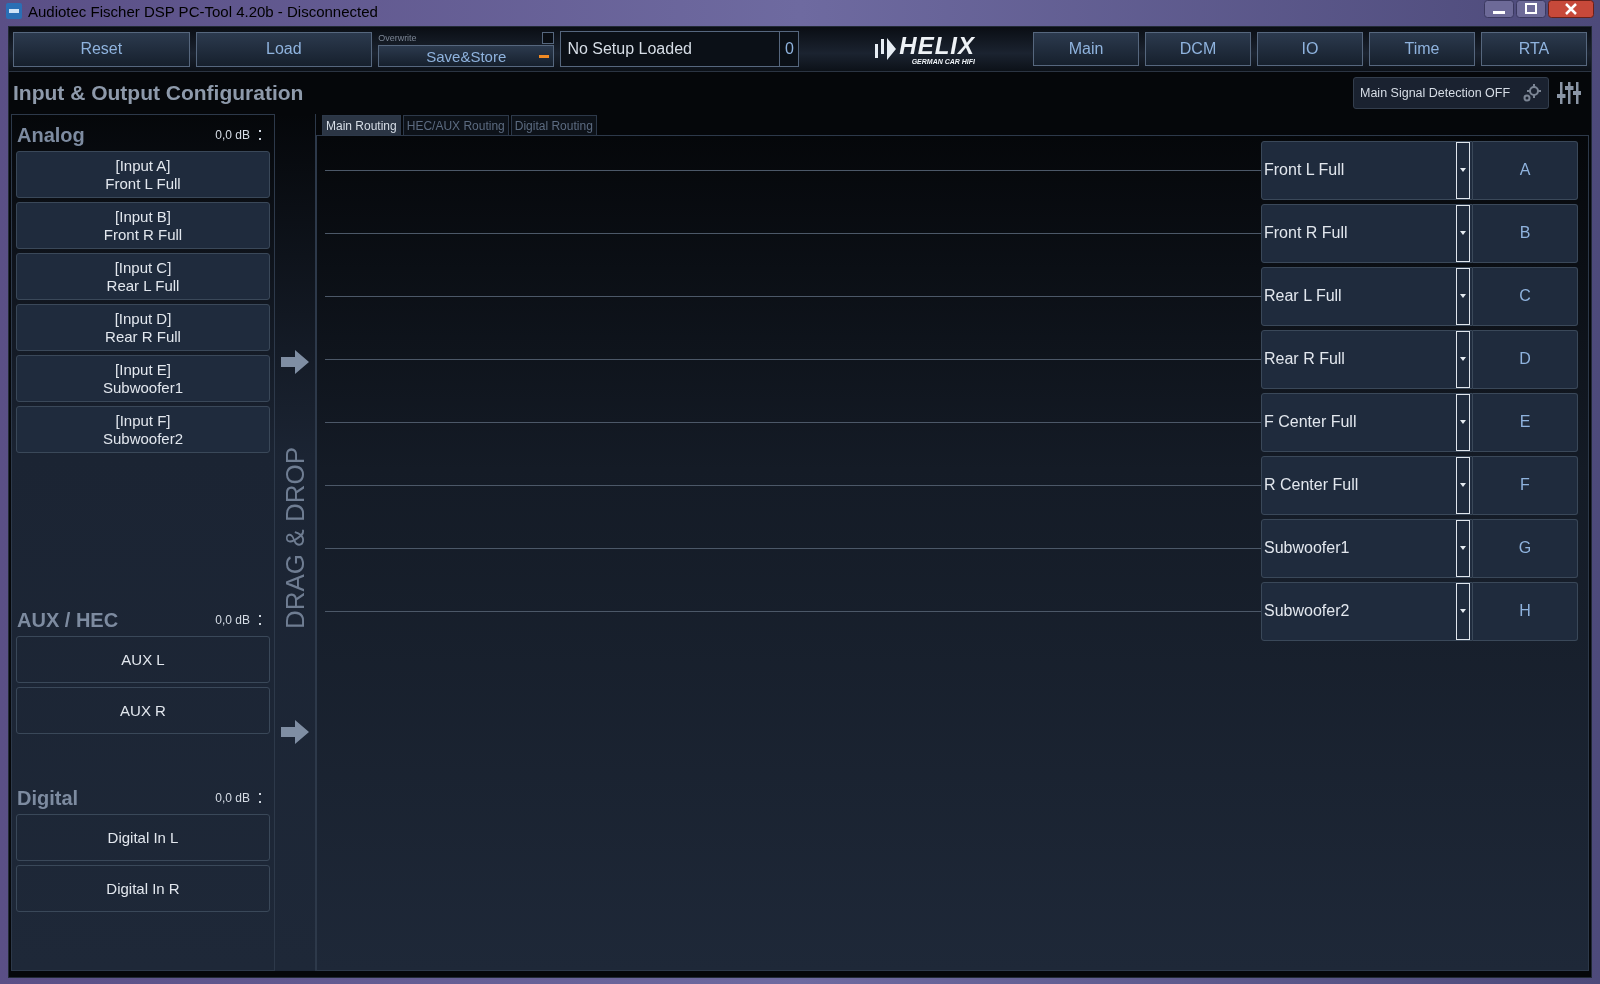  I want to click on nav-tab: DCM, so click(1198, 49).